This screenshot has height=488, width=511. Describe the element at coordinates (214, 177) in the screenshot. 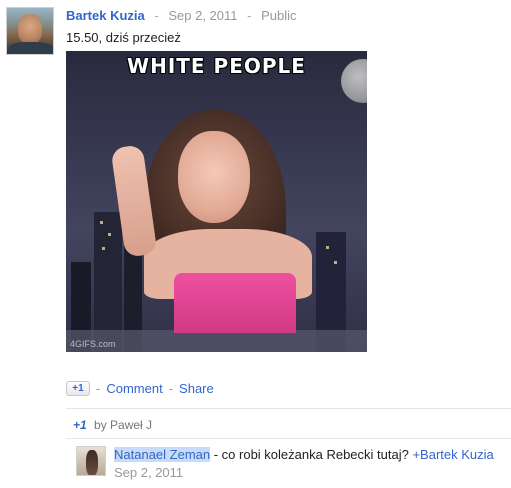

I see `woman-face` at that location.